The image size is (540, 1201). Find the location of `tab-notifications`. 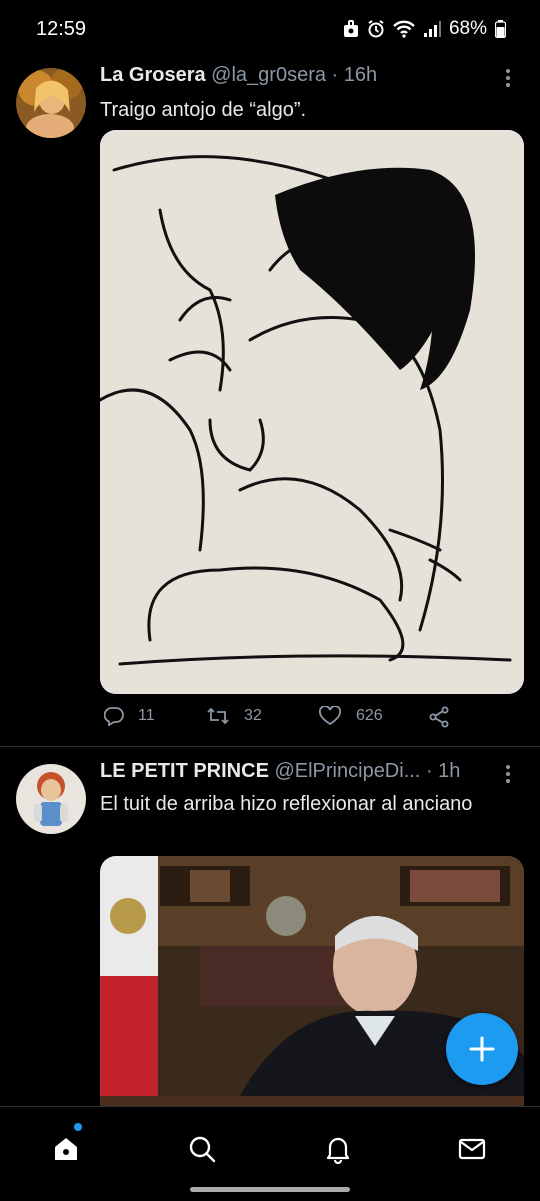

tab-notifications is located at coordinates (338, 1149).